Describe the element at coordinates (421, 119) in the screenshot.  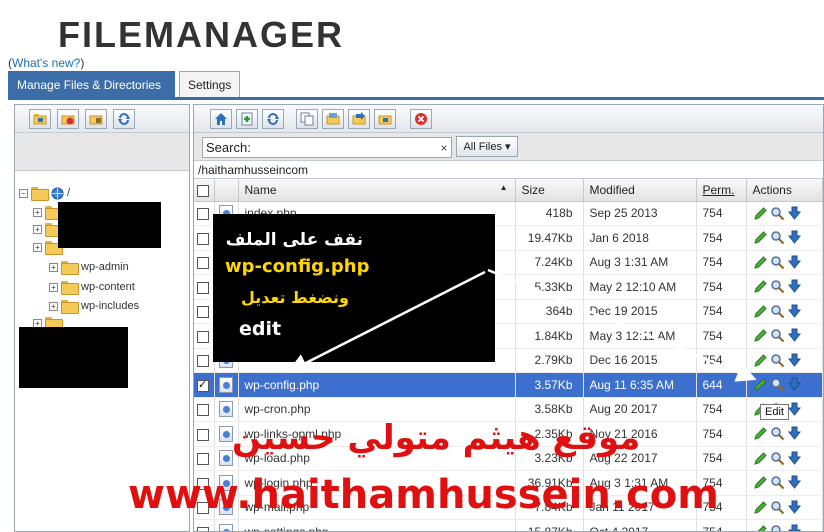
I see `delete-button` at that location.